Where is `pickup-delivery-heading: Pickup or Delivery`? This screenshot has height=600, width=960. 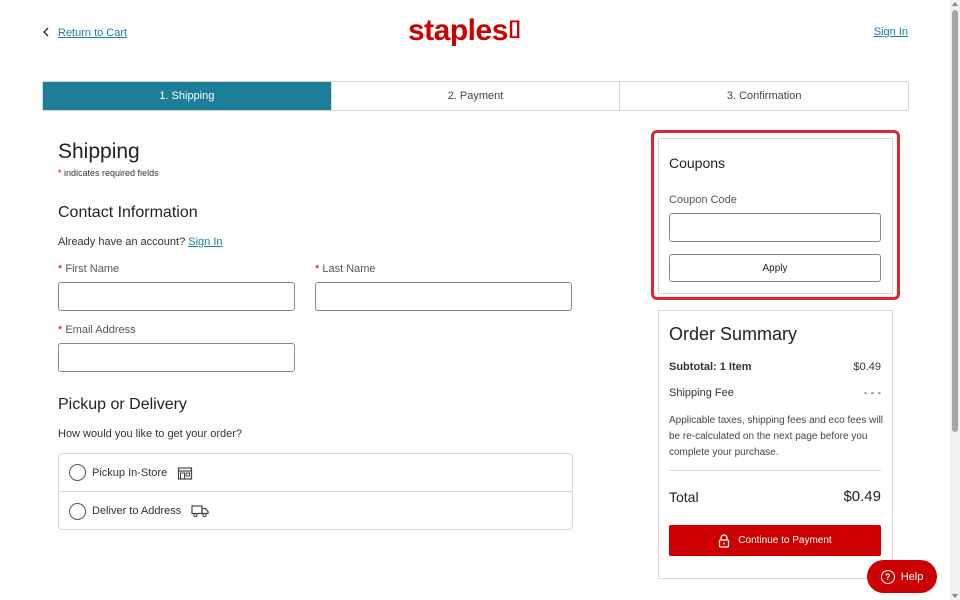 pickup-delivery-heading: Pickup or Delivery is located at coordinates (122, 404).